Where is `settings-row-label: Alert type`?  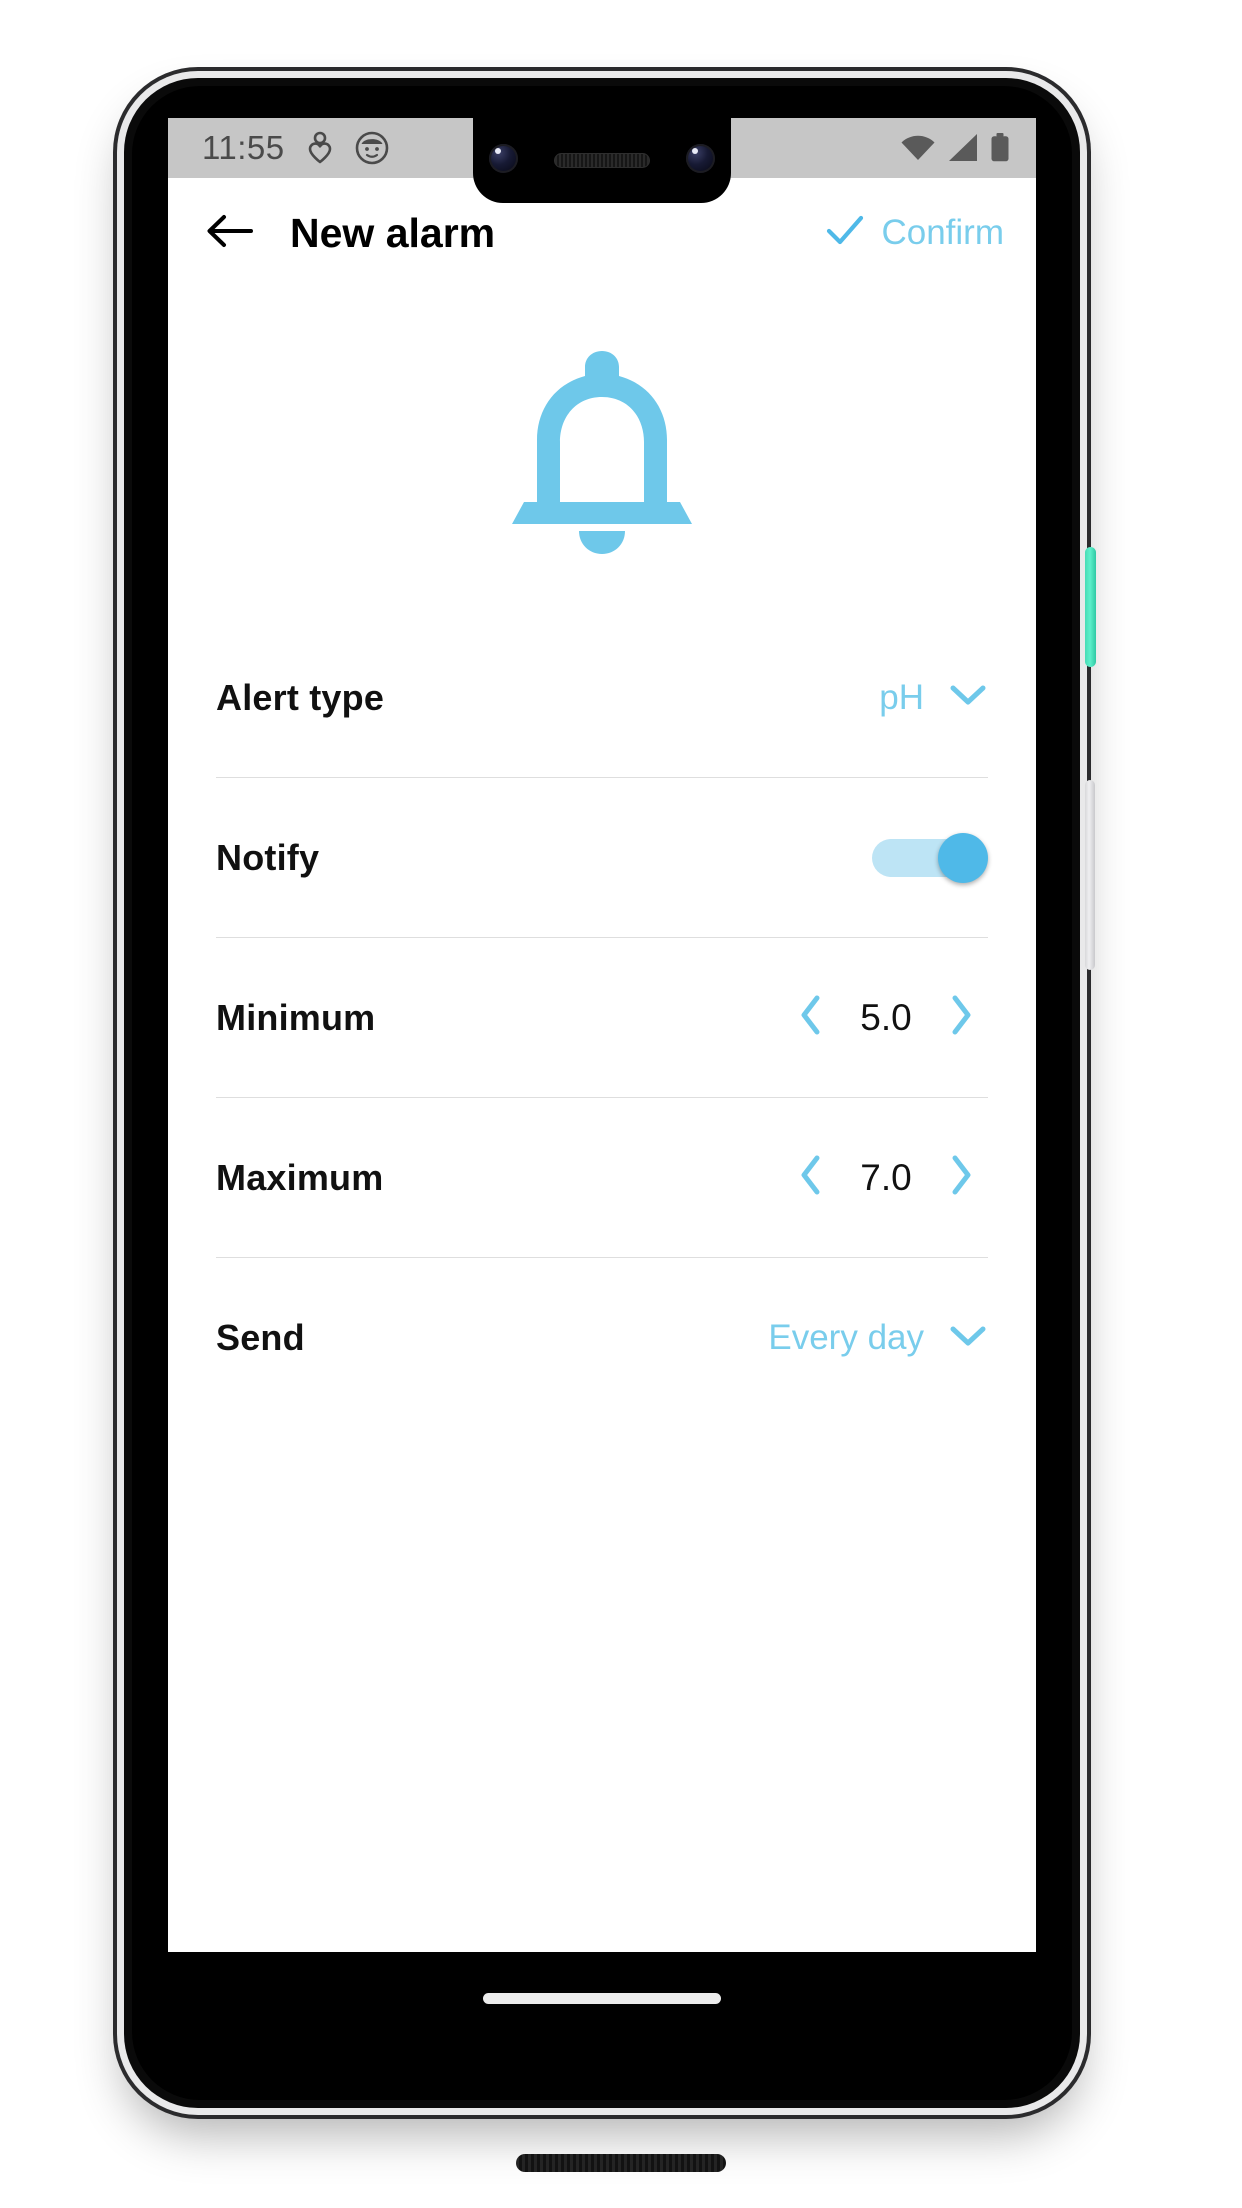
settings-row-label: Alert type is located at coordinates (300, 697).